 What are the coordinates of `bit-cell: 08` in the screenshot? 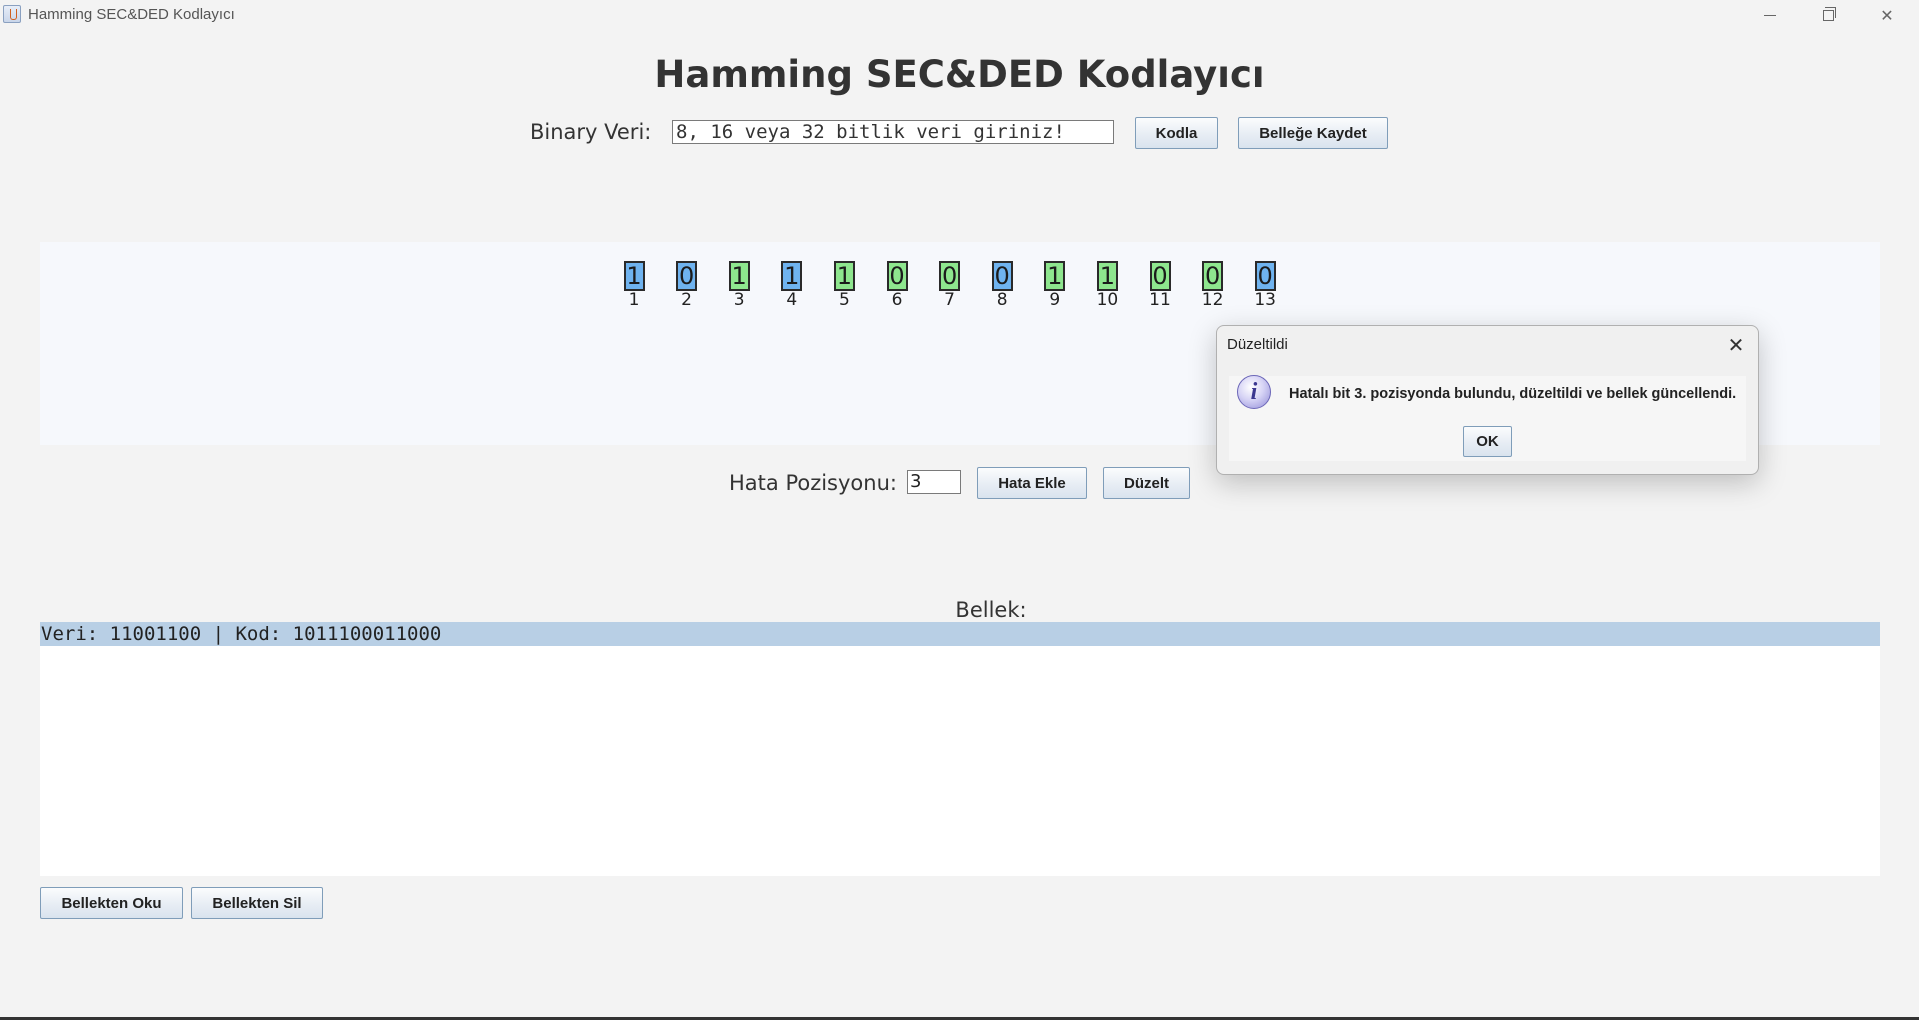 It's located at (1002, 285).